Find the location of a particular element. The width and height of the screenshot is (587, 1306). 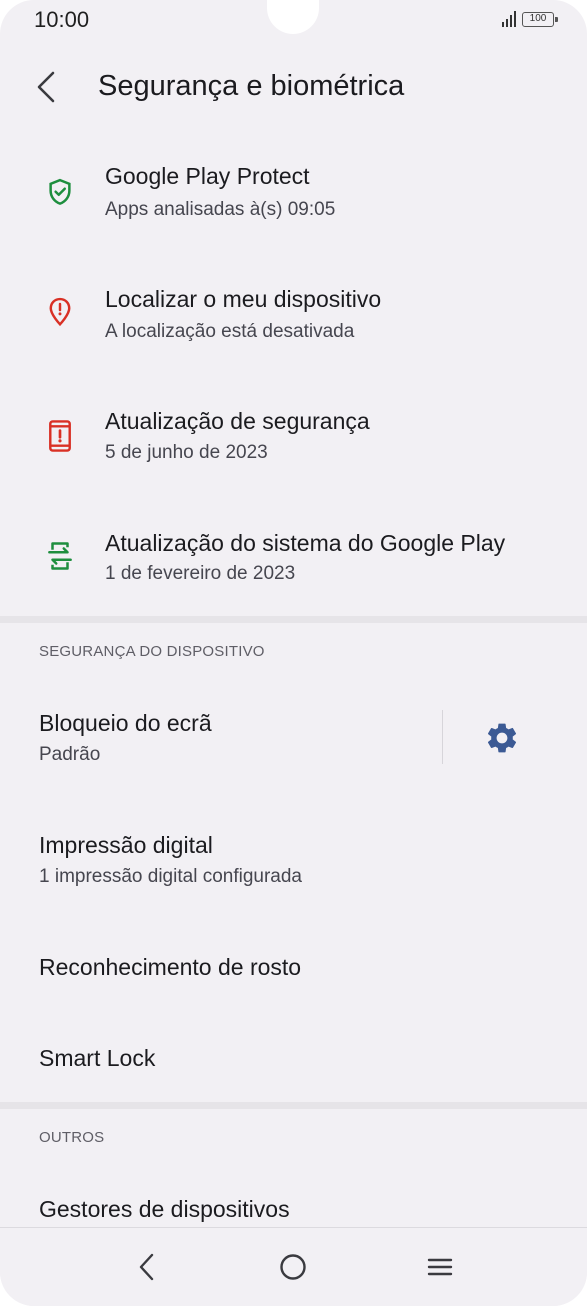

item-subtitle: 1 impressão digital configurada is located at coordinates (170, 876).